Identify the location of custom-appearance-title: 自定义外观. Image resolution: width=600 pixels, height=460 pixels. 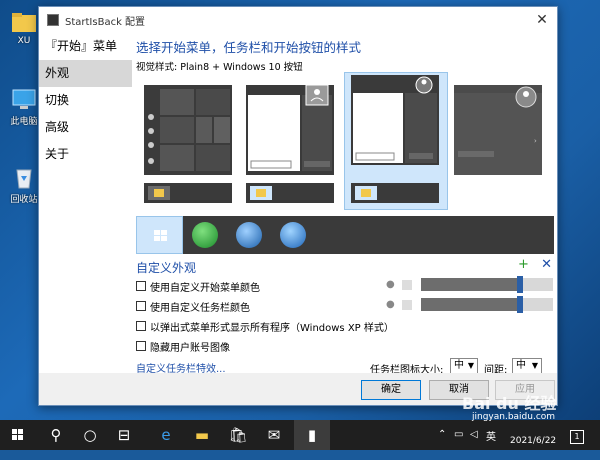
(166, 268).